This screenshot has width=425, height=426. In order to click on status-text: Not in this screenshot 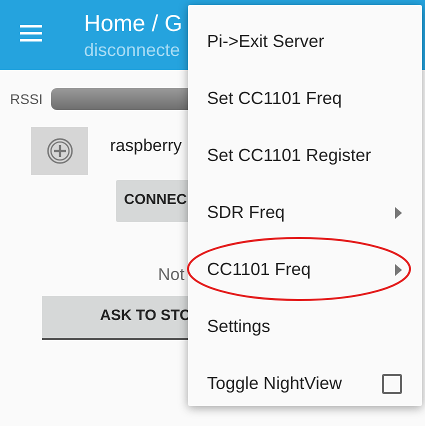, I will do `click(171, 275)`.